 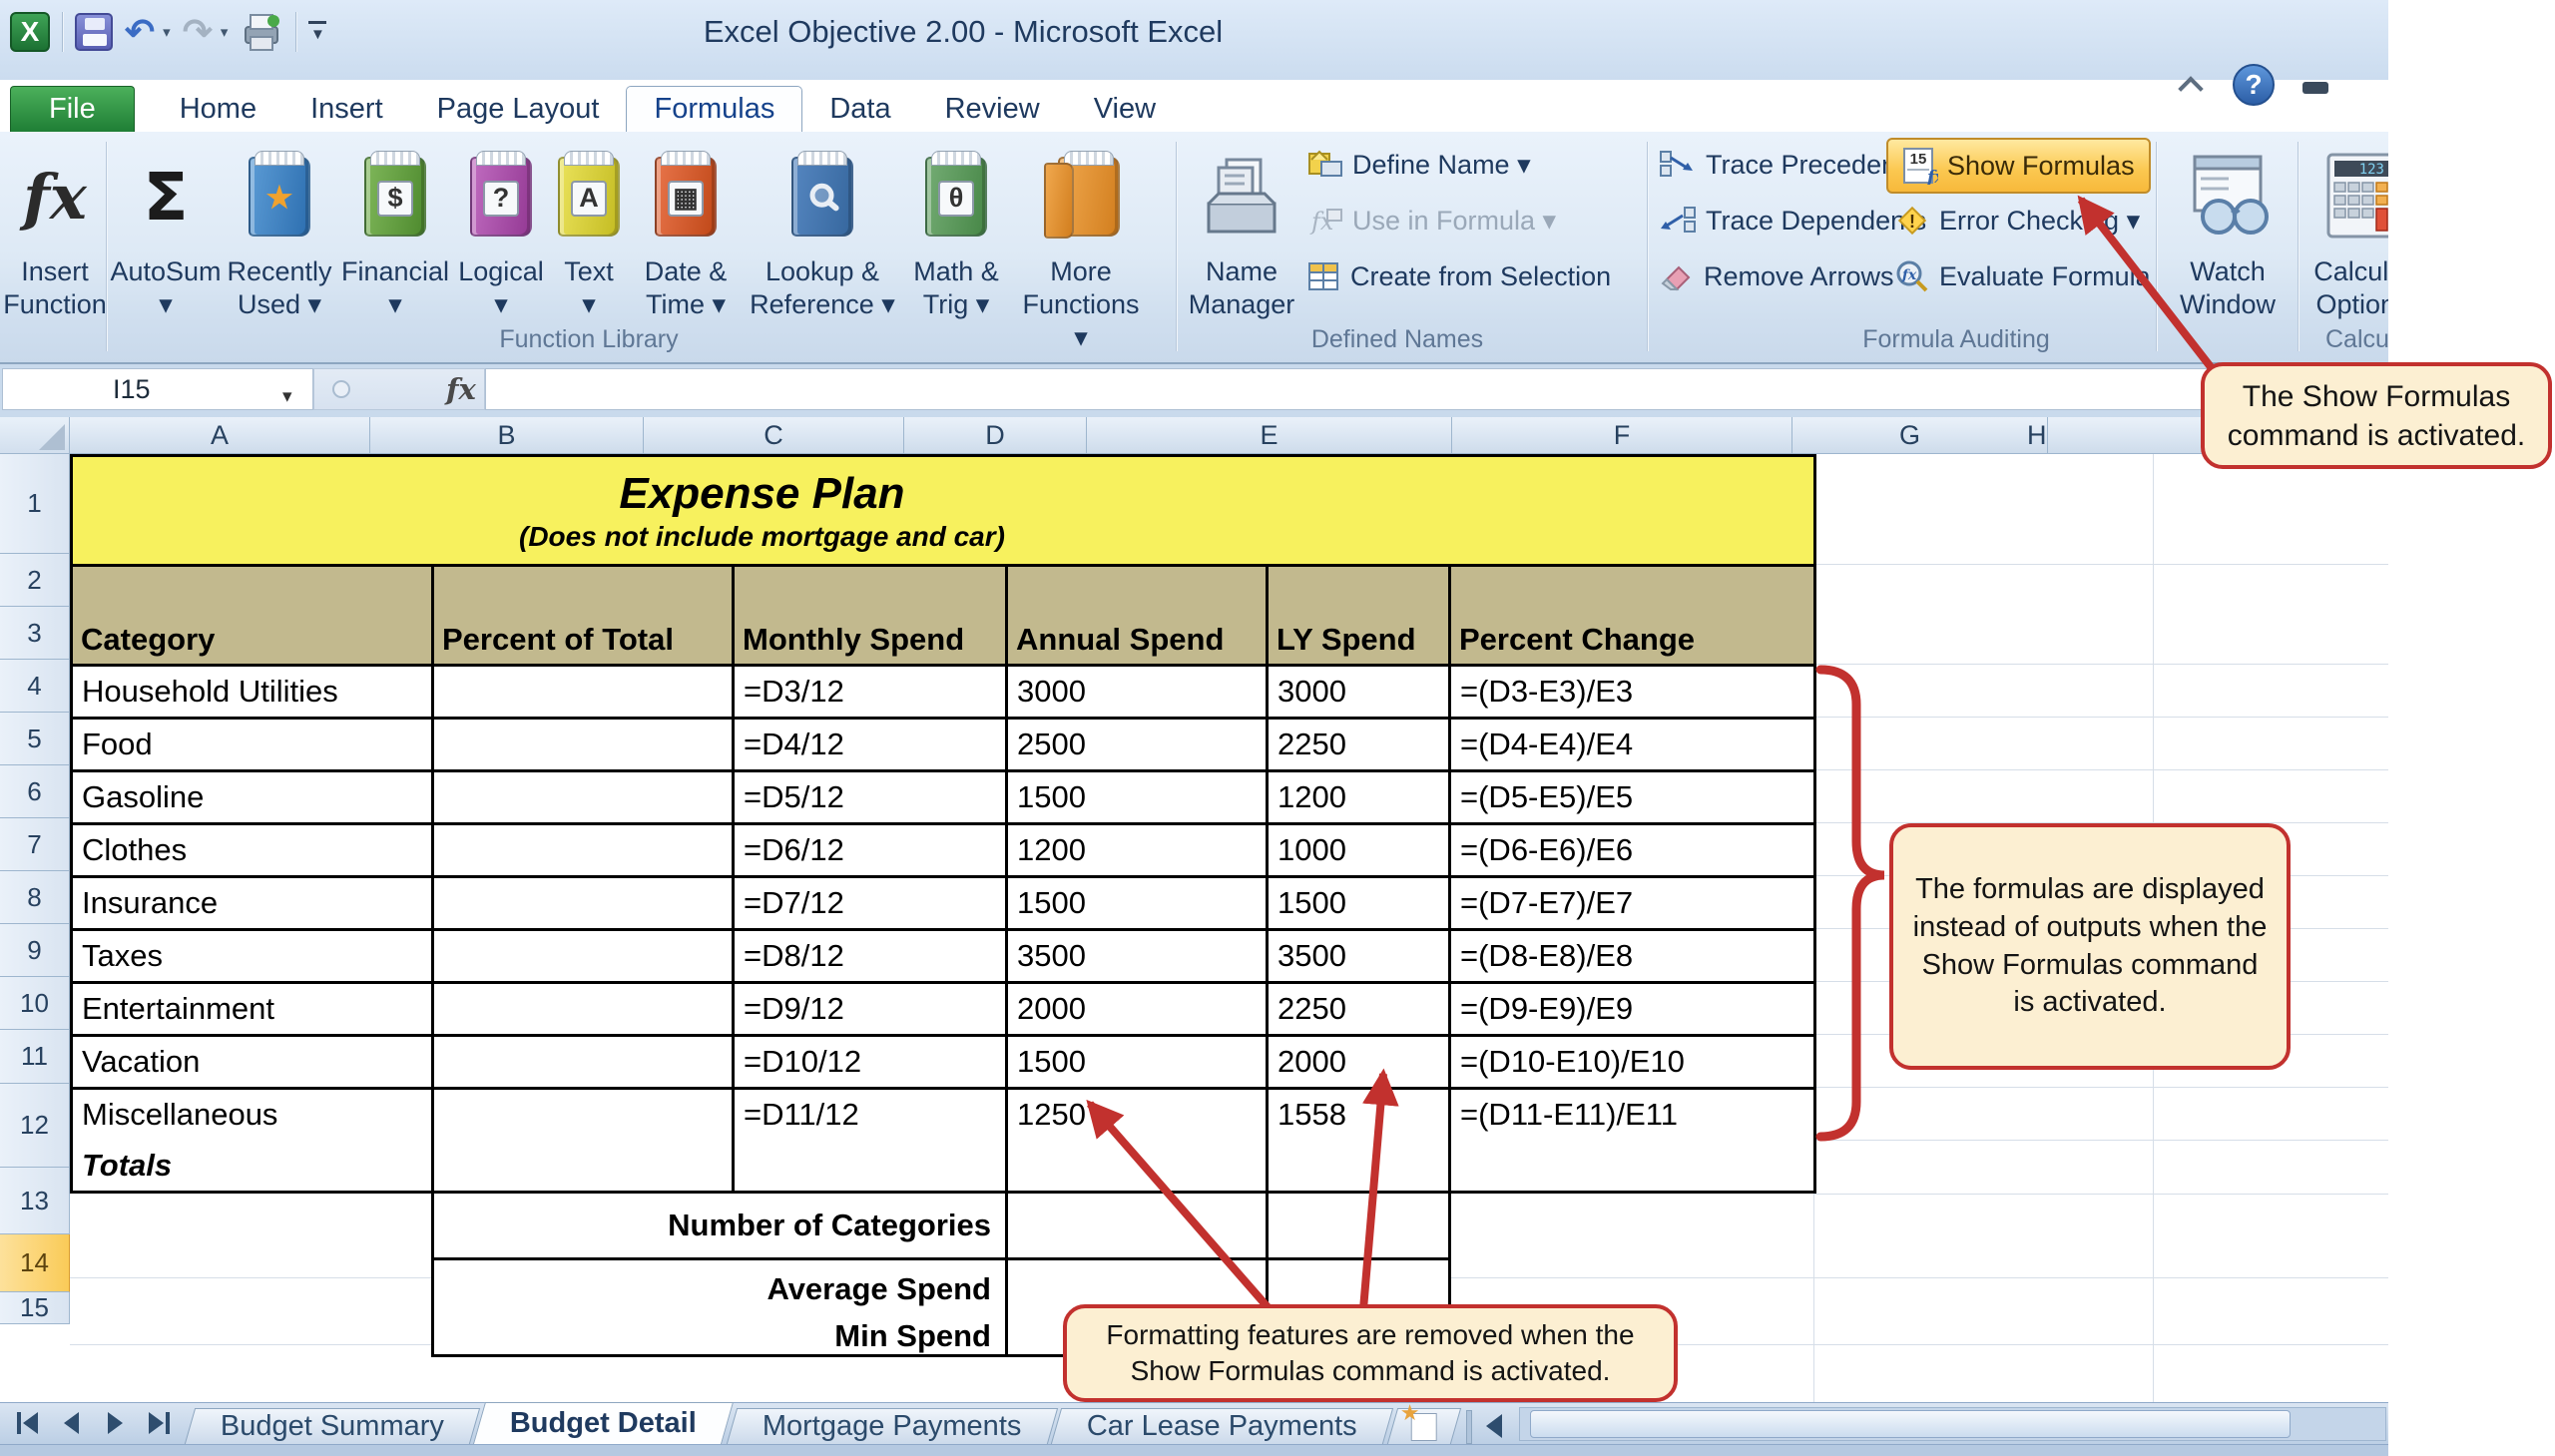 What do you see at coordinates (1431, 220) in the screenshot?
I see `use-in-formula-button: fx Use in Formula ▾` at bounding box center [1431, 220].